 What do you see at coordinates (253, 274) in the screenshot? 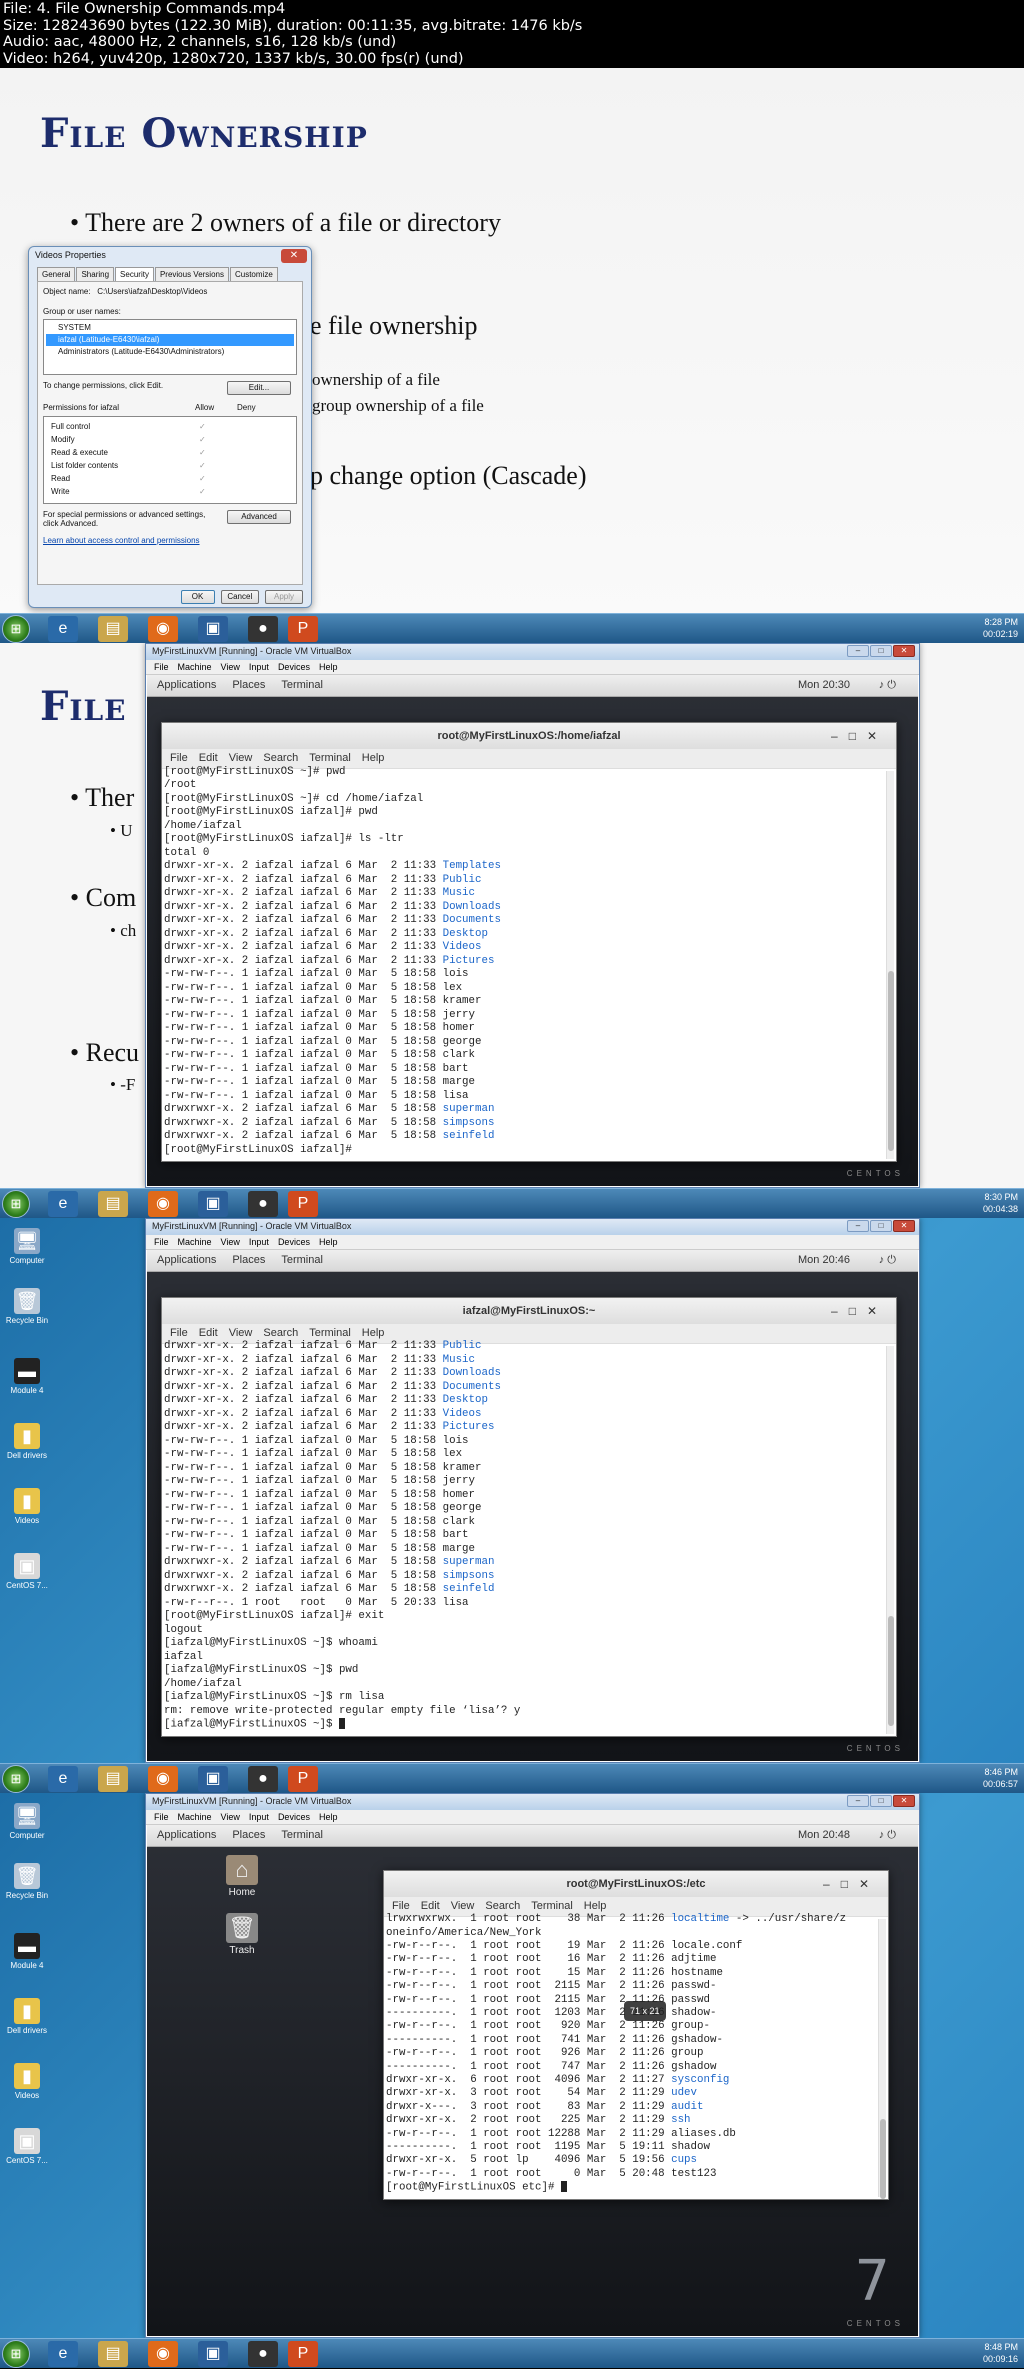
I see `tab-customize: Customize` at bounding box center [253, 274].